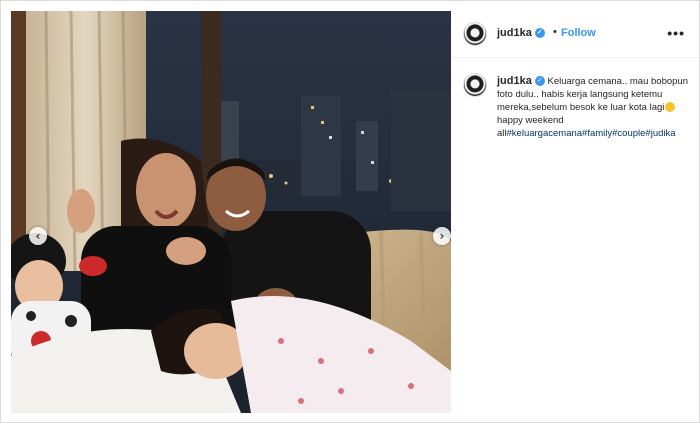  Describe the element at coordinates (676, 33) in the screenshot. I see `more-options-icon: •••` at that location.